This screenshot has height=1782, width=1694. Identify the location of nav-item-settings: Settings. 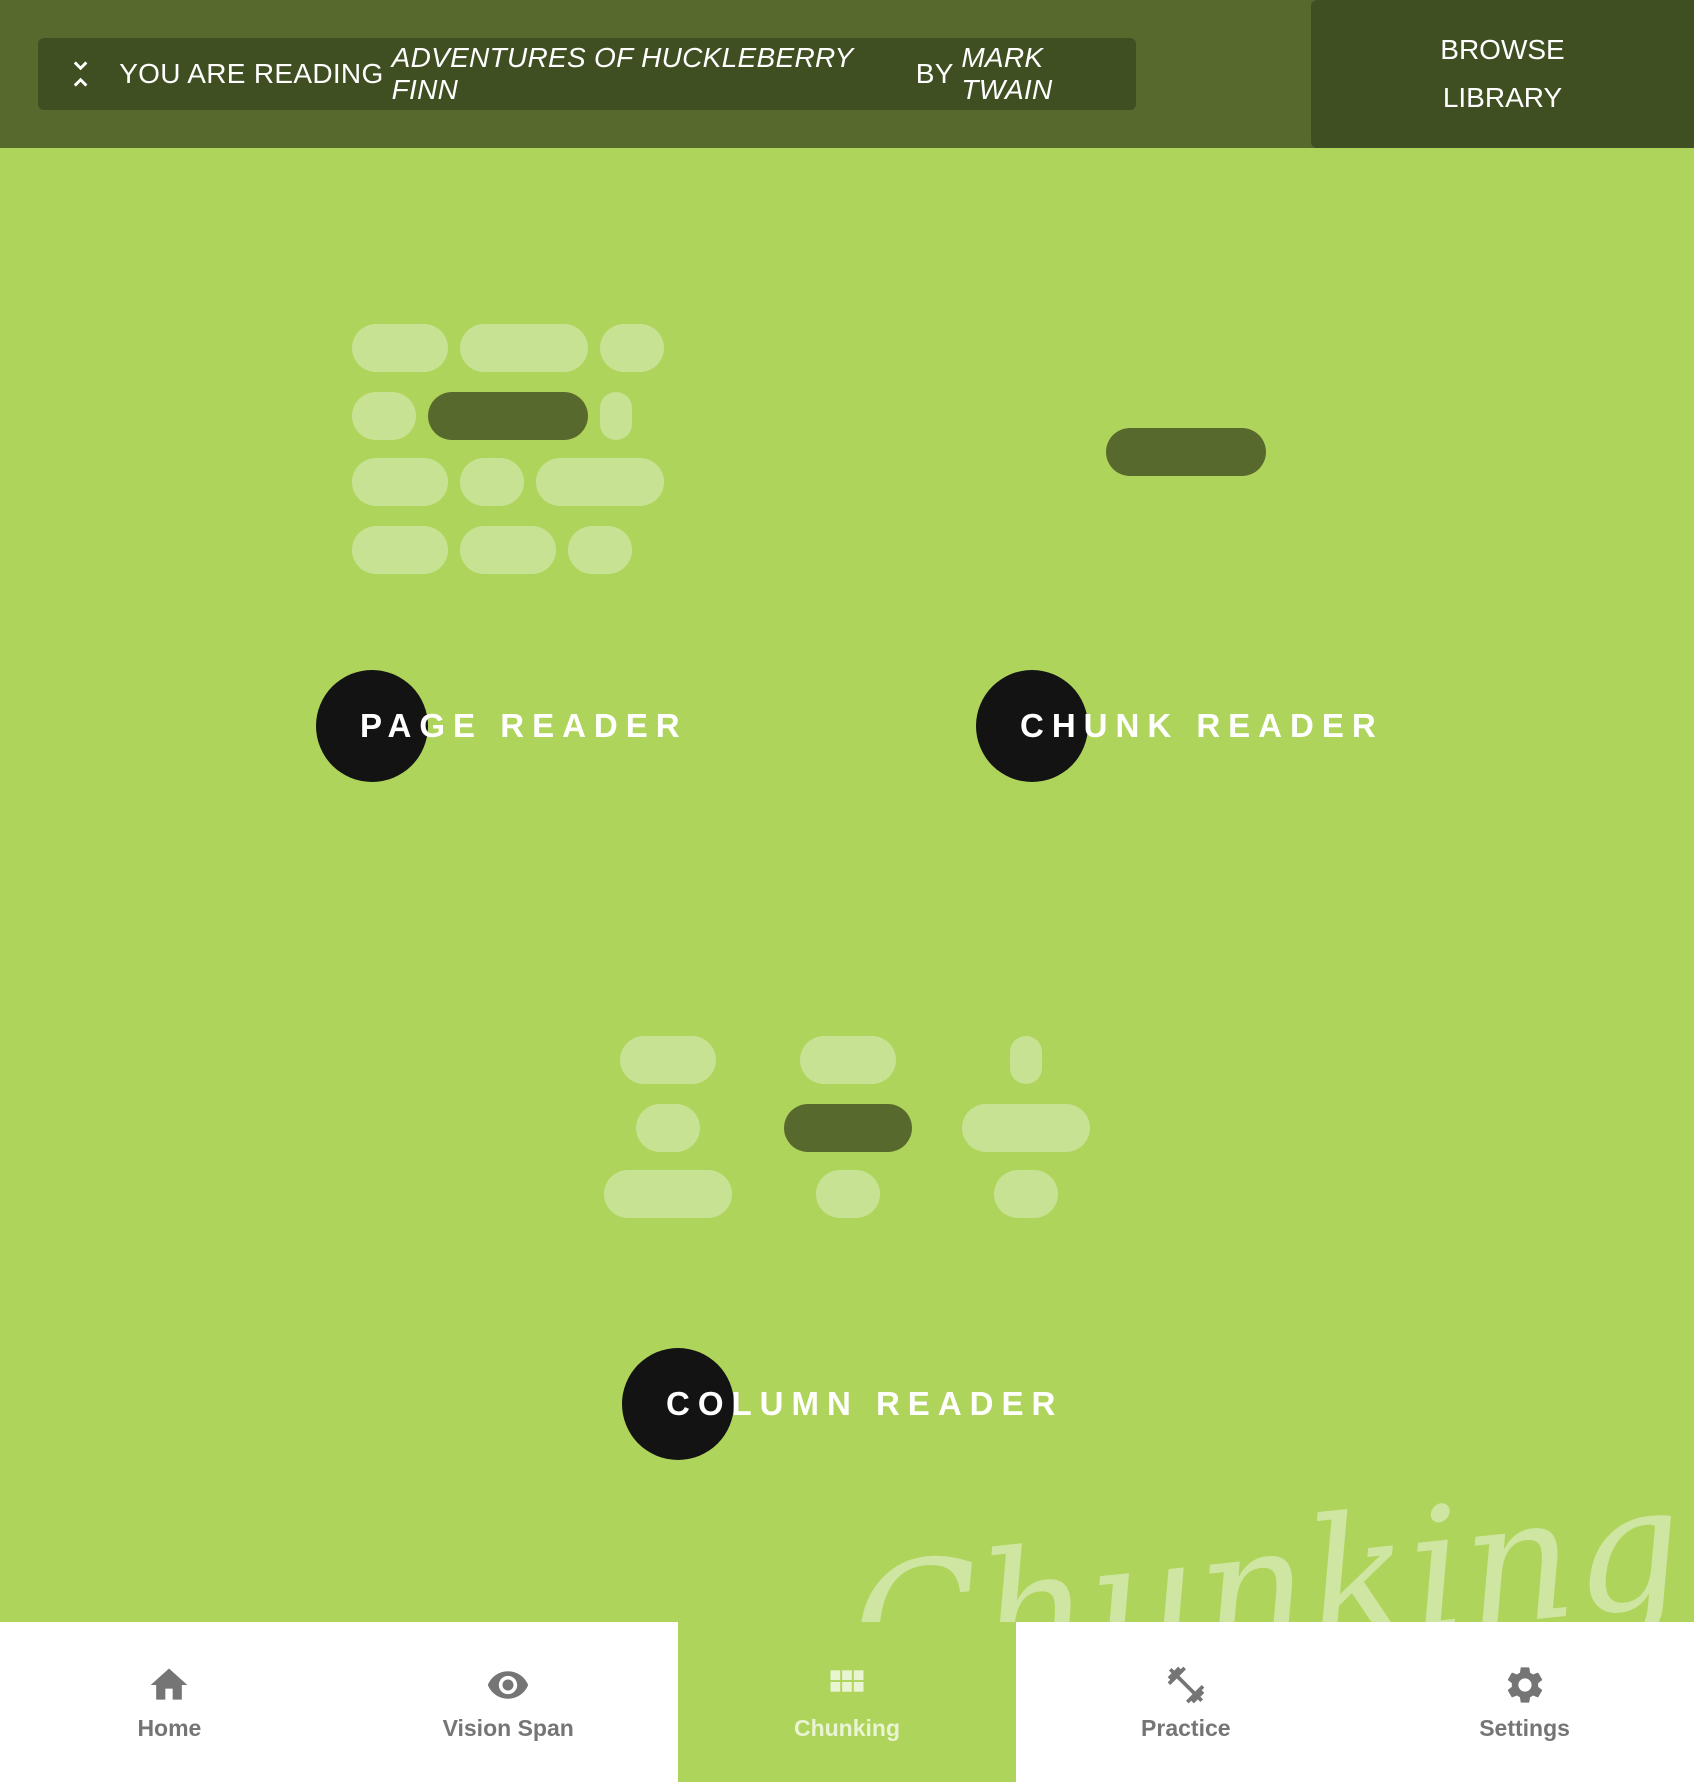
(1524, 1702).